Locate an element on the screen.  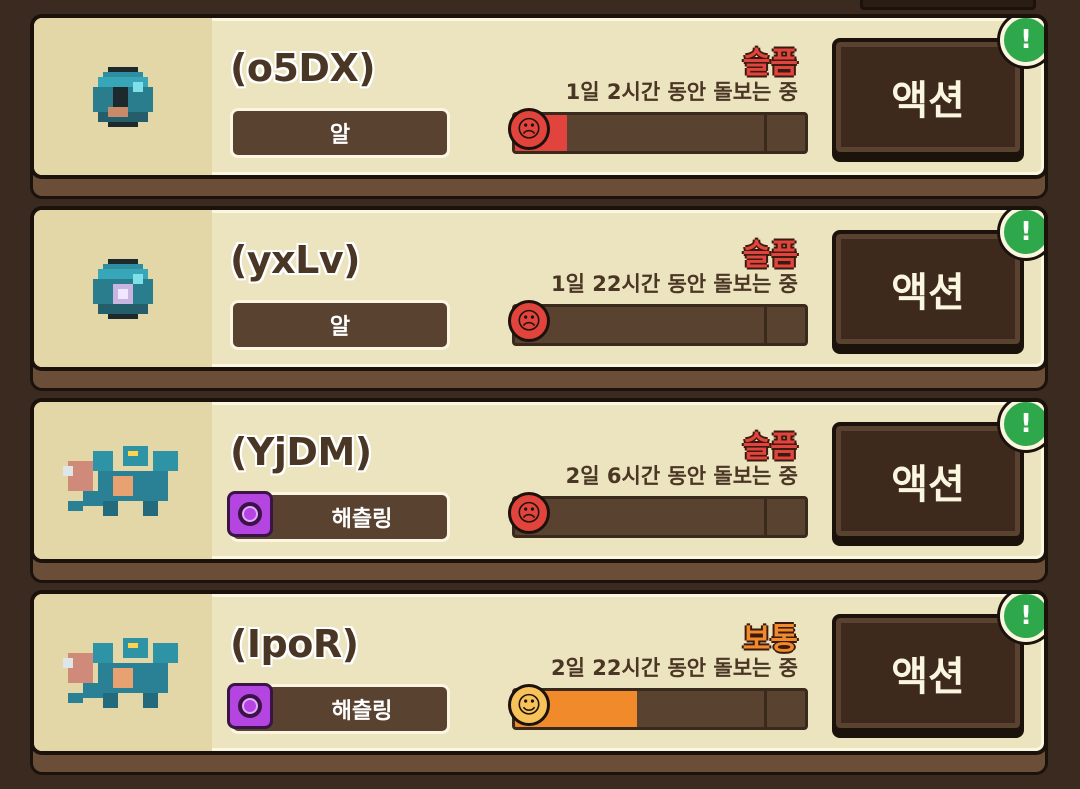
pet-name: (IpoR) is located at coordinates (294, 644).